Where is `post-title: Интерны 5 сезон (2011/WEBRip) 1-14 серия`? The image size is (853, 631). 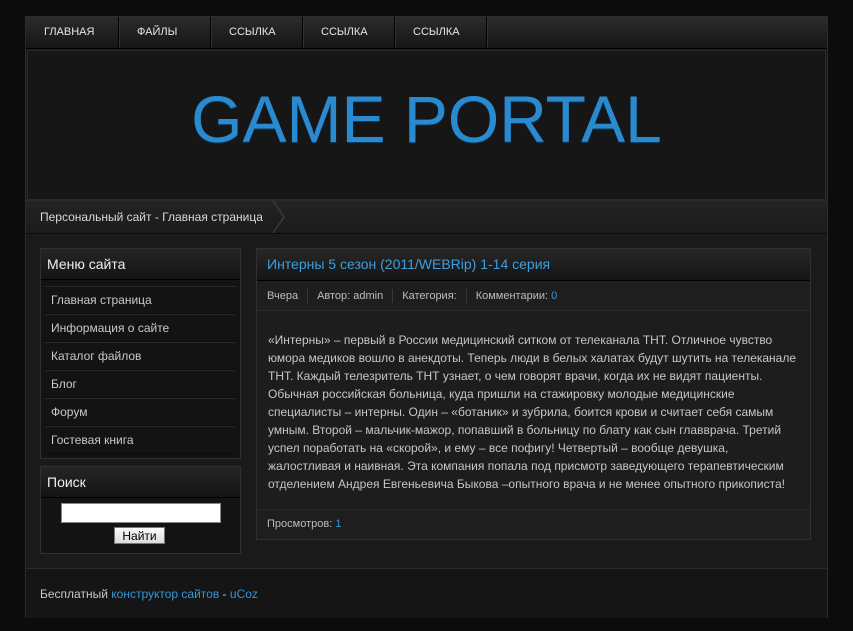
post-title: Интерны 5 сезон (2011/WEBRip) 1-14 серия is located at coordinates (533, 265).